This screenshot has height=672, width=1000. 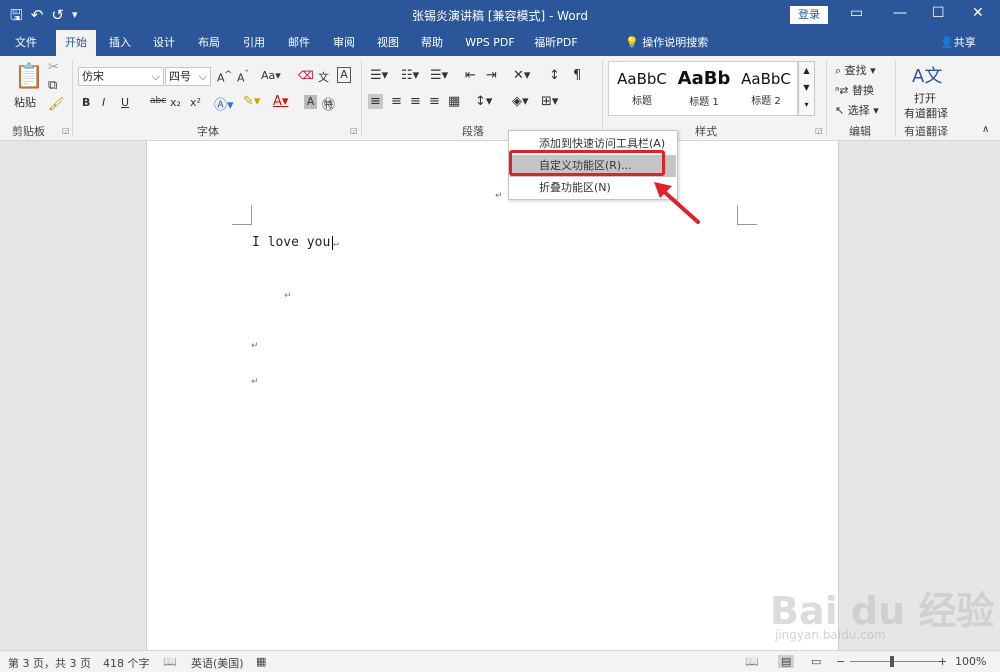 I want to click on macro-icon: ▦, so click(x=261, y=661).